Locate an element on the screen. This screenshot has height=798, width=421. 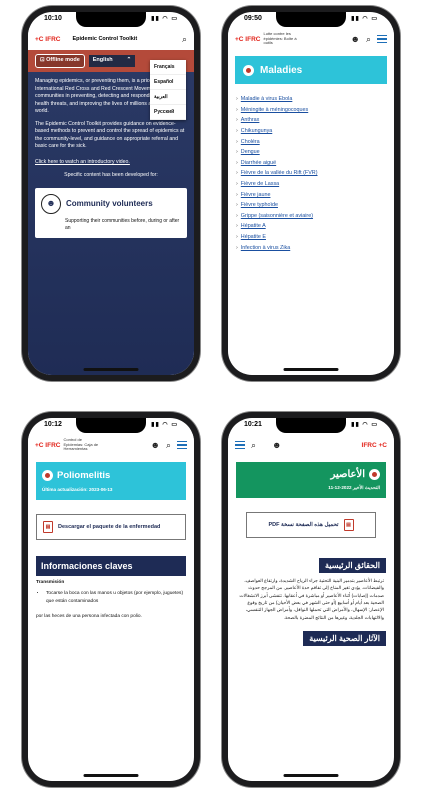
offline-mode-button: ⊡ Offline mode is located at coordinates (60, 61).